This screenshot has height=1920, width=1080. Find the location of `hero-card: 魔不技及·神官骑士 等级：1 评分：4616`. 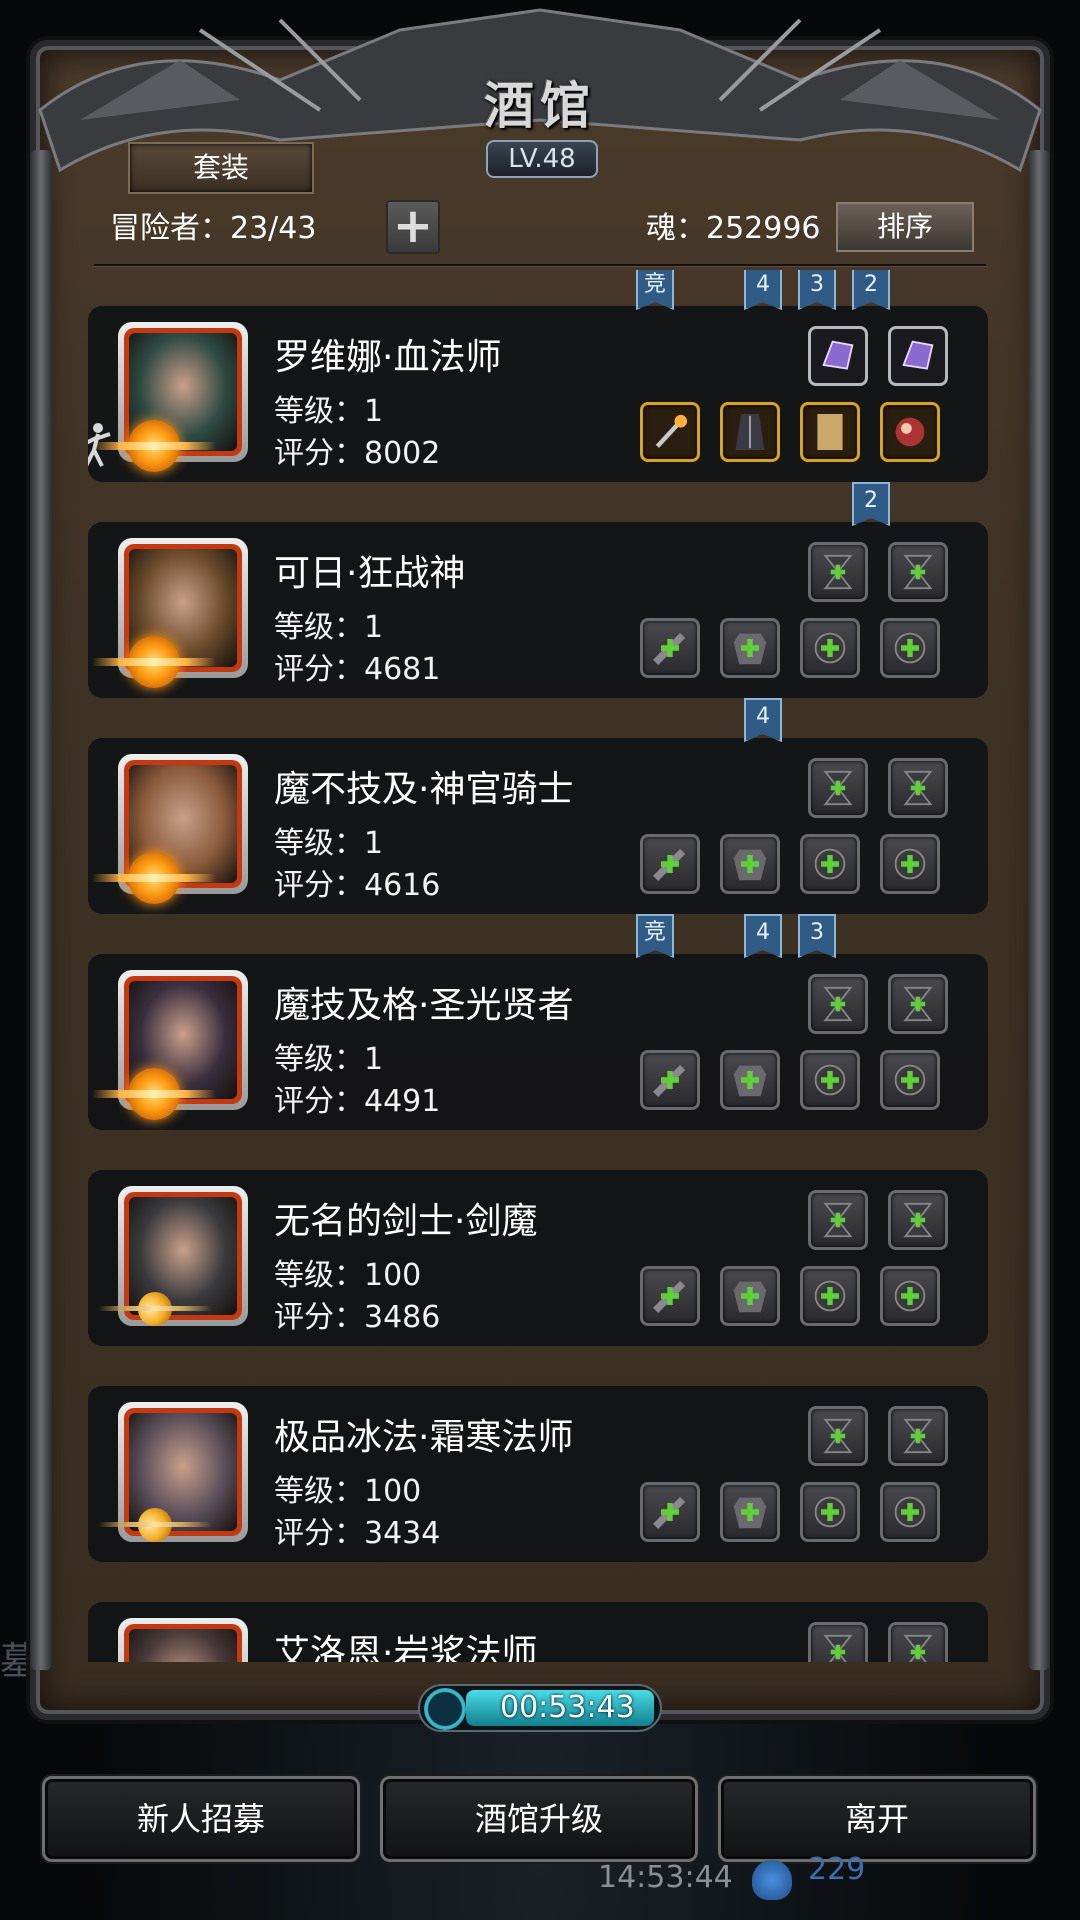

hero-card: 魔不技及·神官骑士 等级：1 评分：4616 is located at coordinates (538, 826).